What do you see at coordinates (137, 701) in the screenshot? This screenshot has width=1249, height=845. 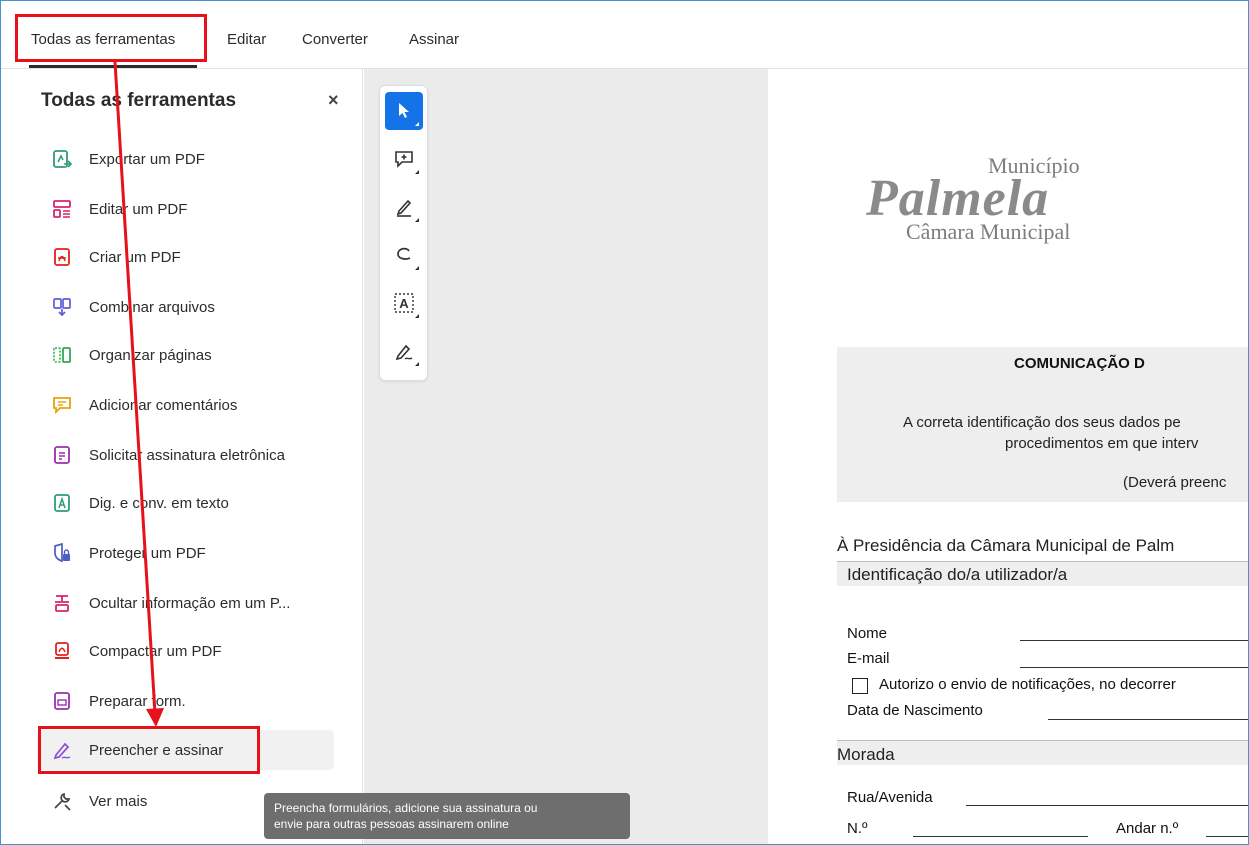 I see `tool-label: Preparar form.` at bounding box center [137, 701].